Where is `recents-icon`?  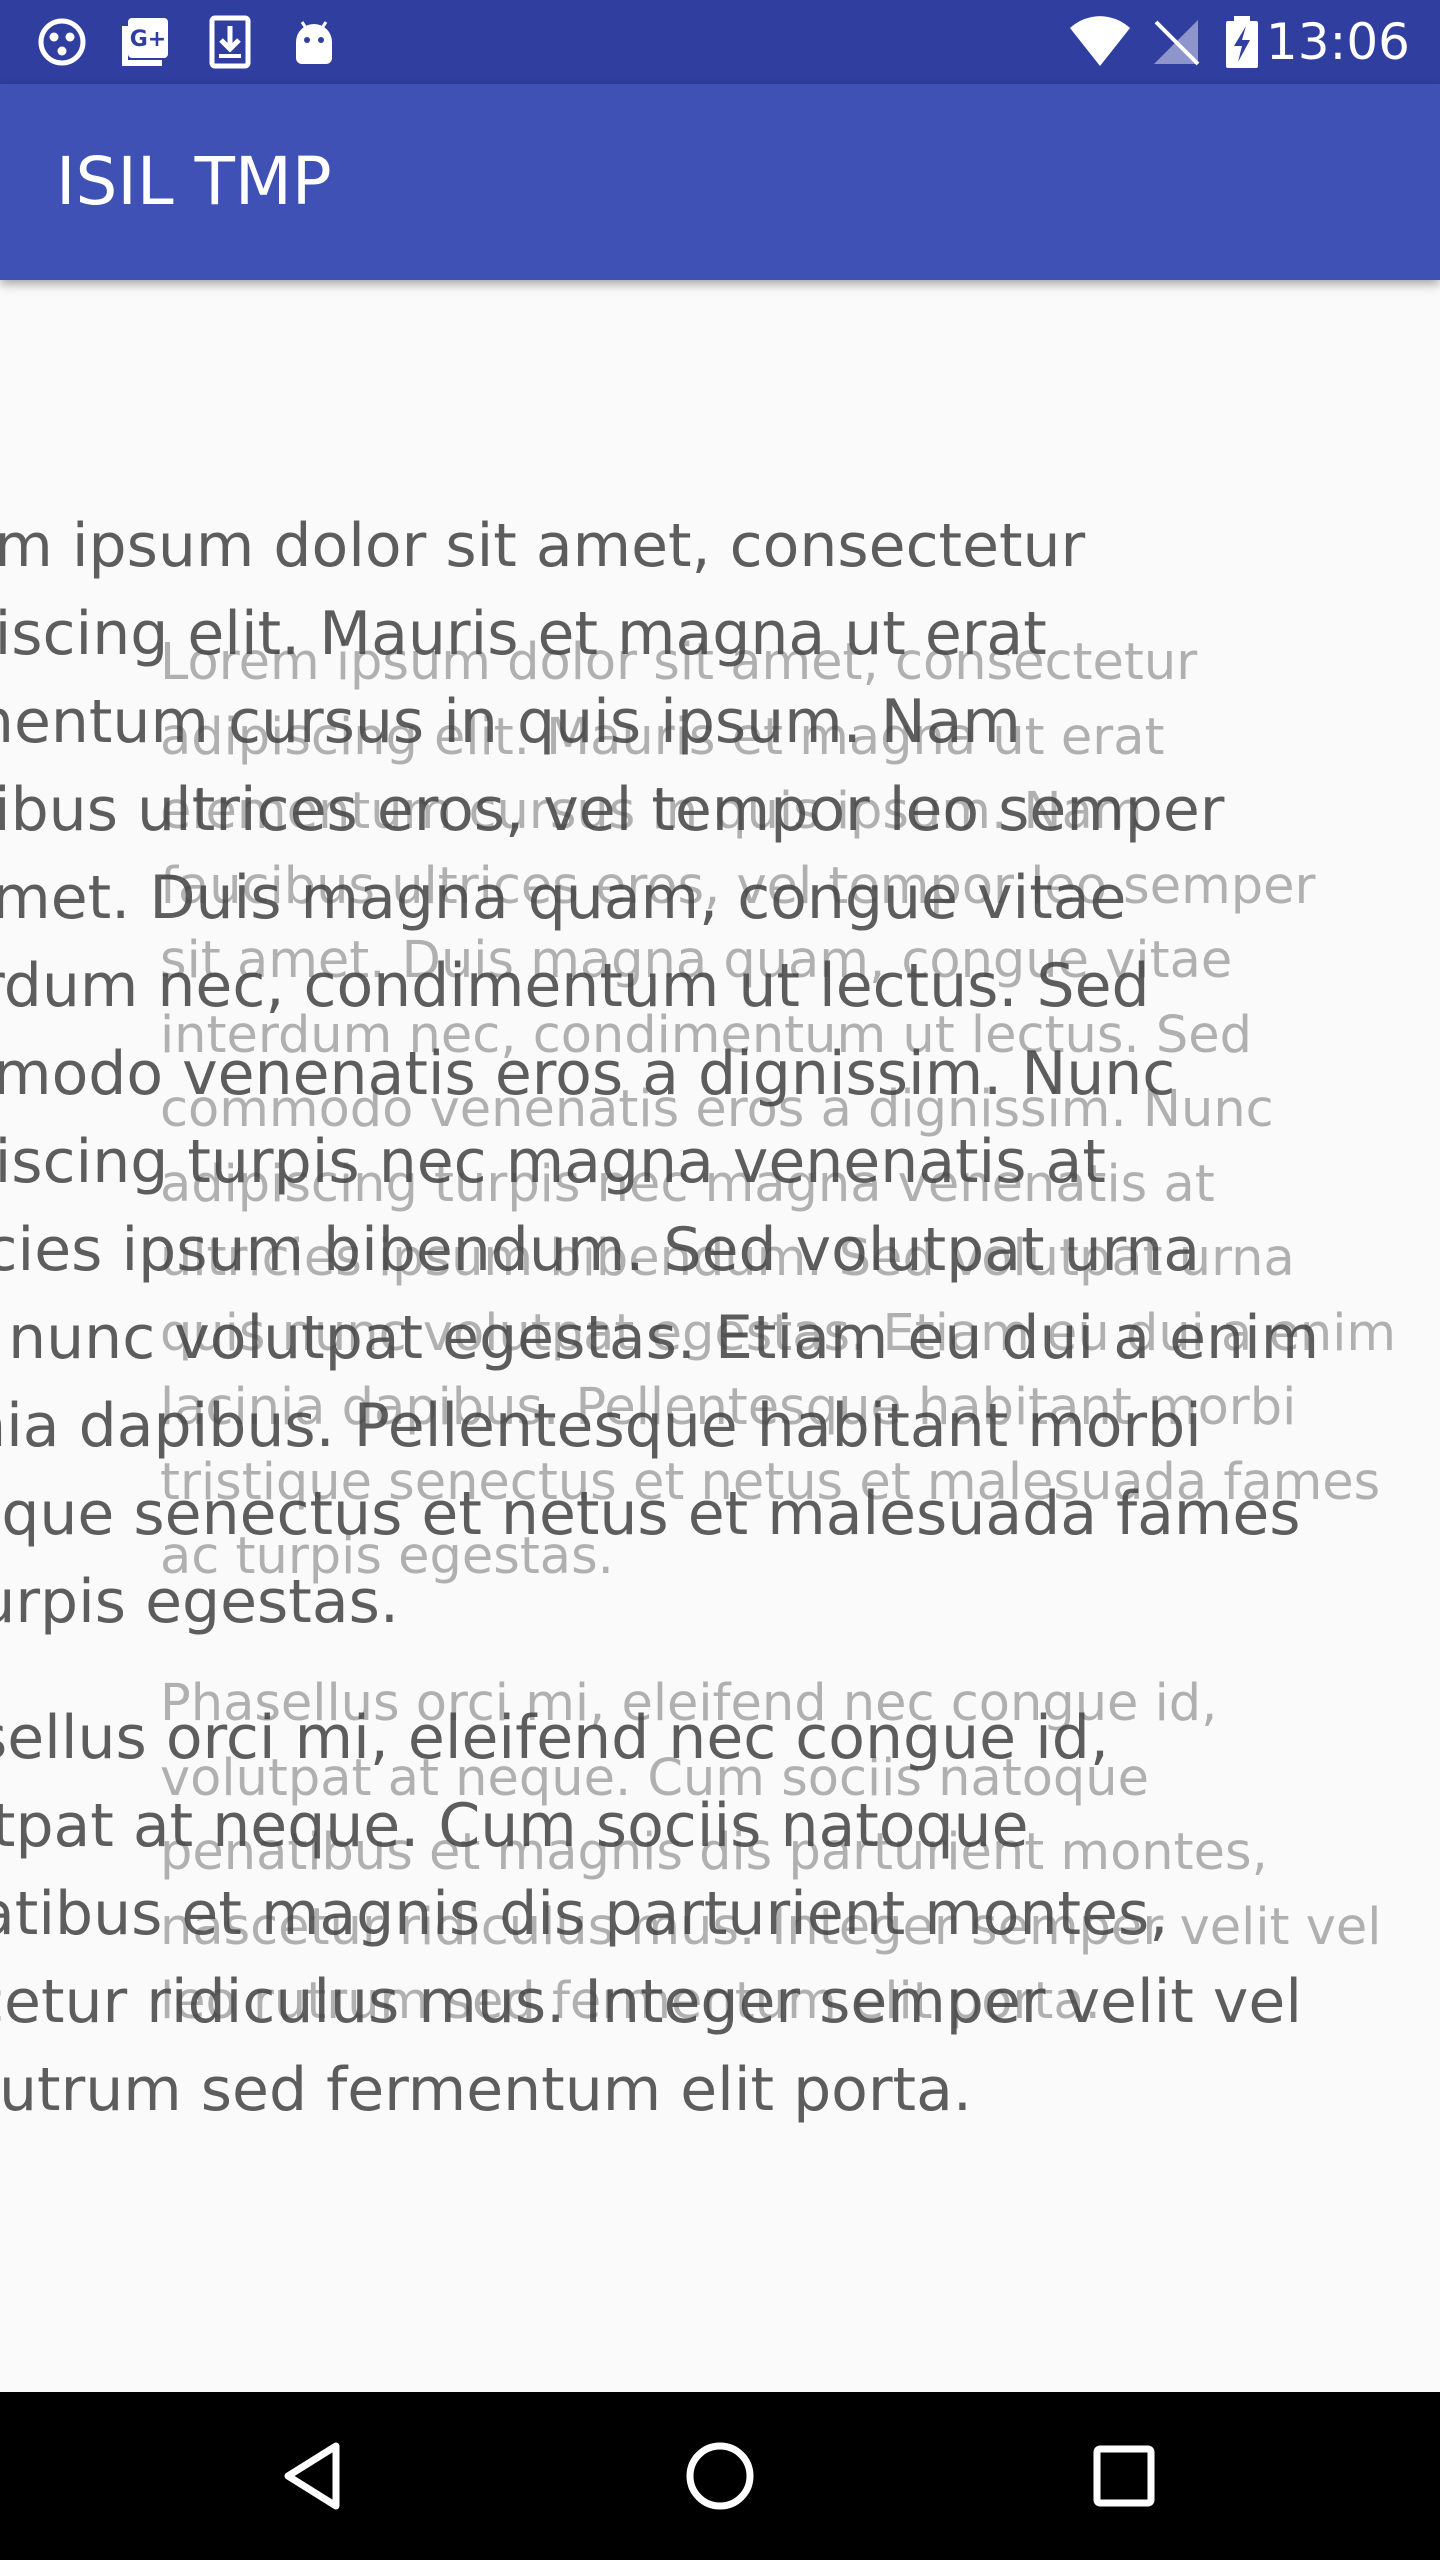
recents-icon is located at coordinates (1124, 2476).